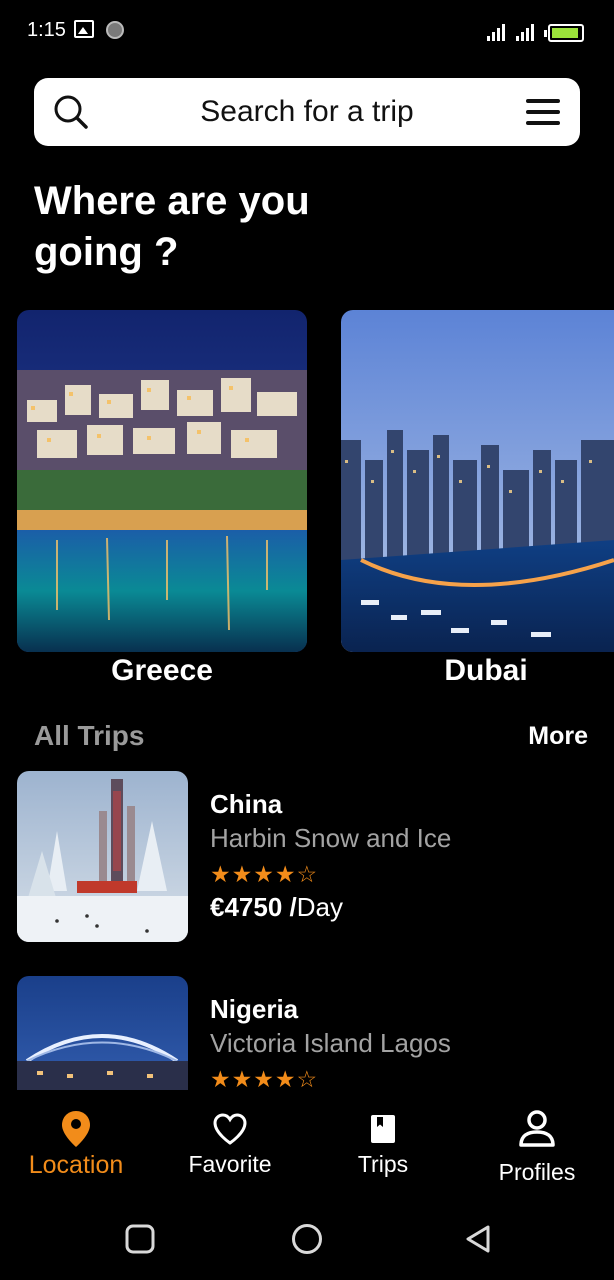  What do you see at coordinates (537, 1172) in the screenshot?
I see `nav-label-profiles: Profiles` at bounding box center [537, 1172].